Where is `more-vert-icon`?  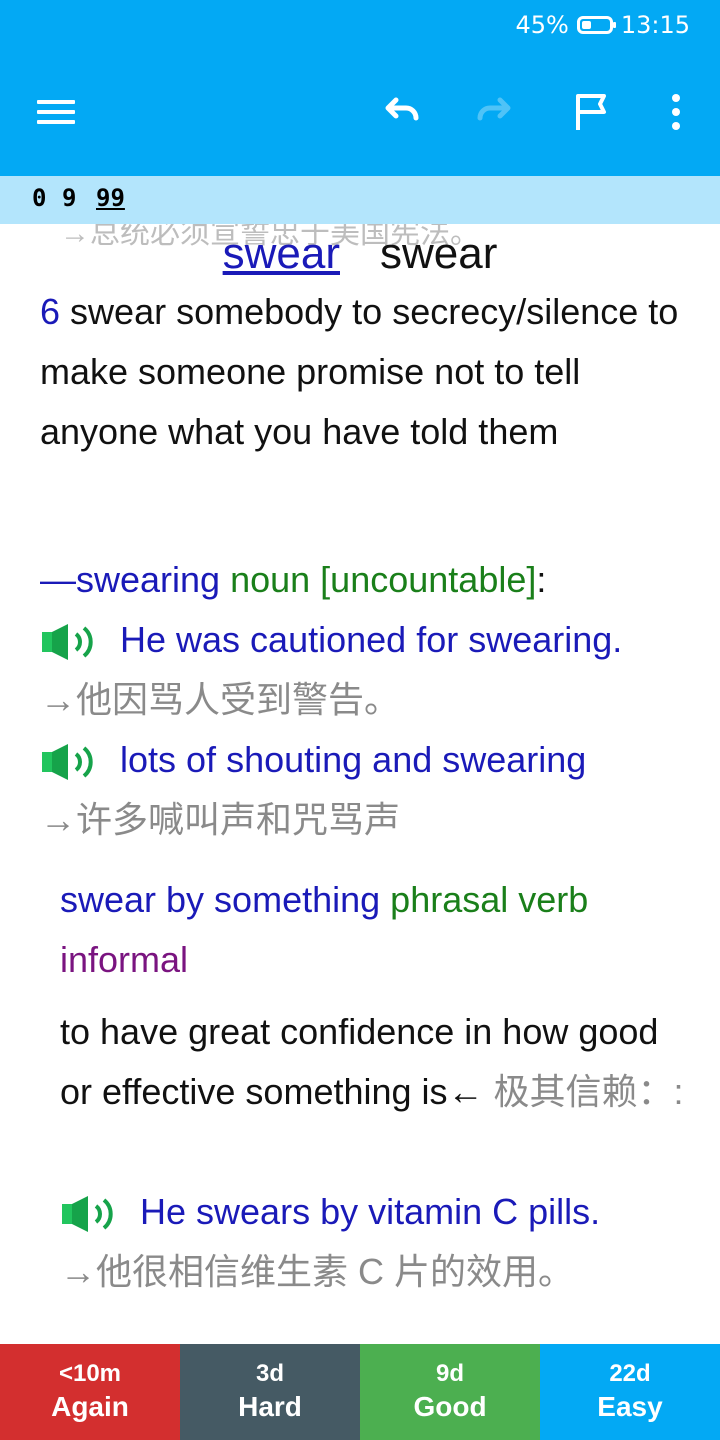 more-vert-icon is located at coordinates (676, 112).